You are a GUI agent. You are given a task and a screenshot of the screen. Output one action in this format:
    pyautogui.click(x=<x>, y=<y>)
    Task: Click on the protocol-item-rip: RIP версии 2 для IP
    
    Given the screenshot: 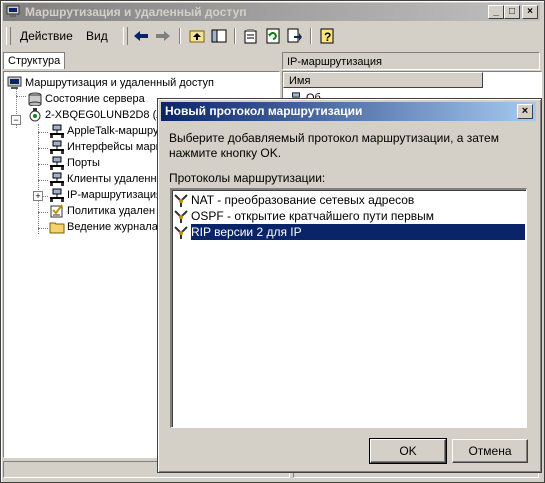 What is the action you would take?
    pyautogui.click(x=350, y=232)
    